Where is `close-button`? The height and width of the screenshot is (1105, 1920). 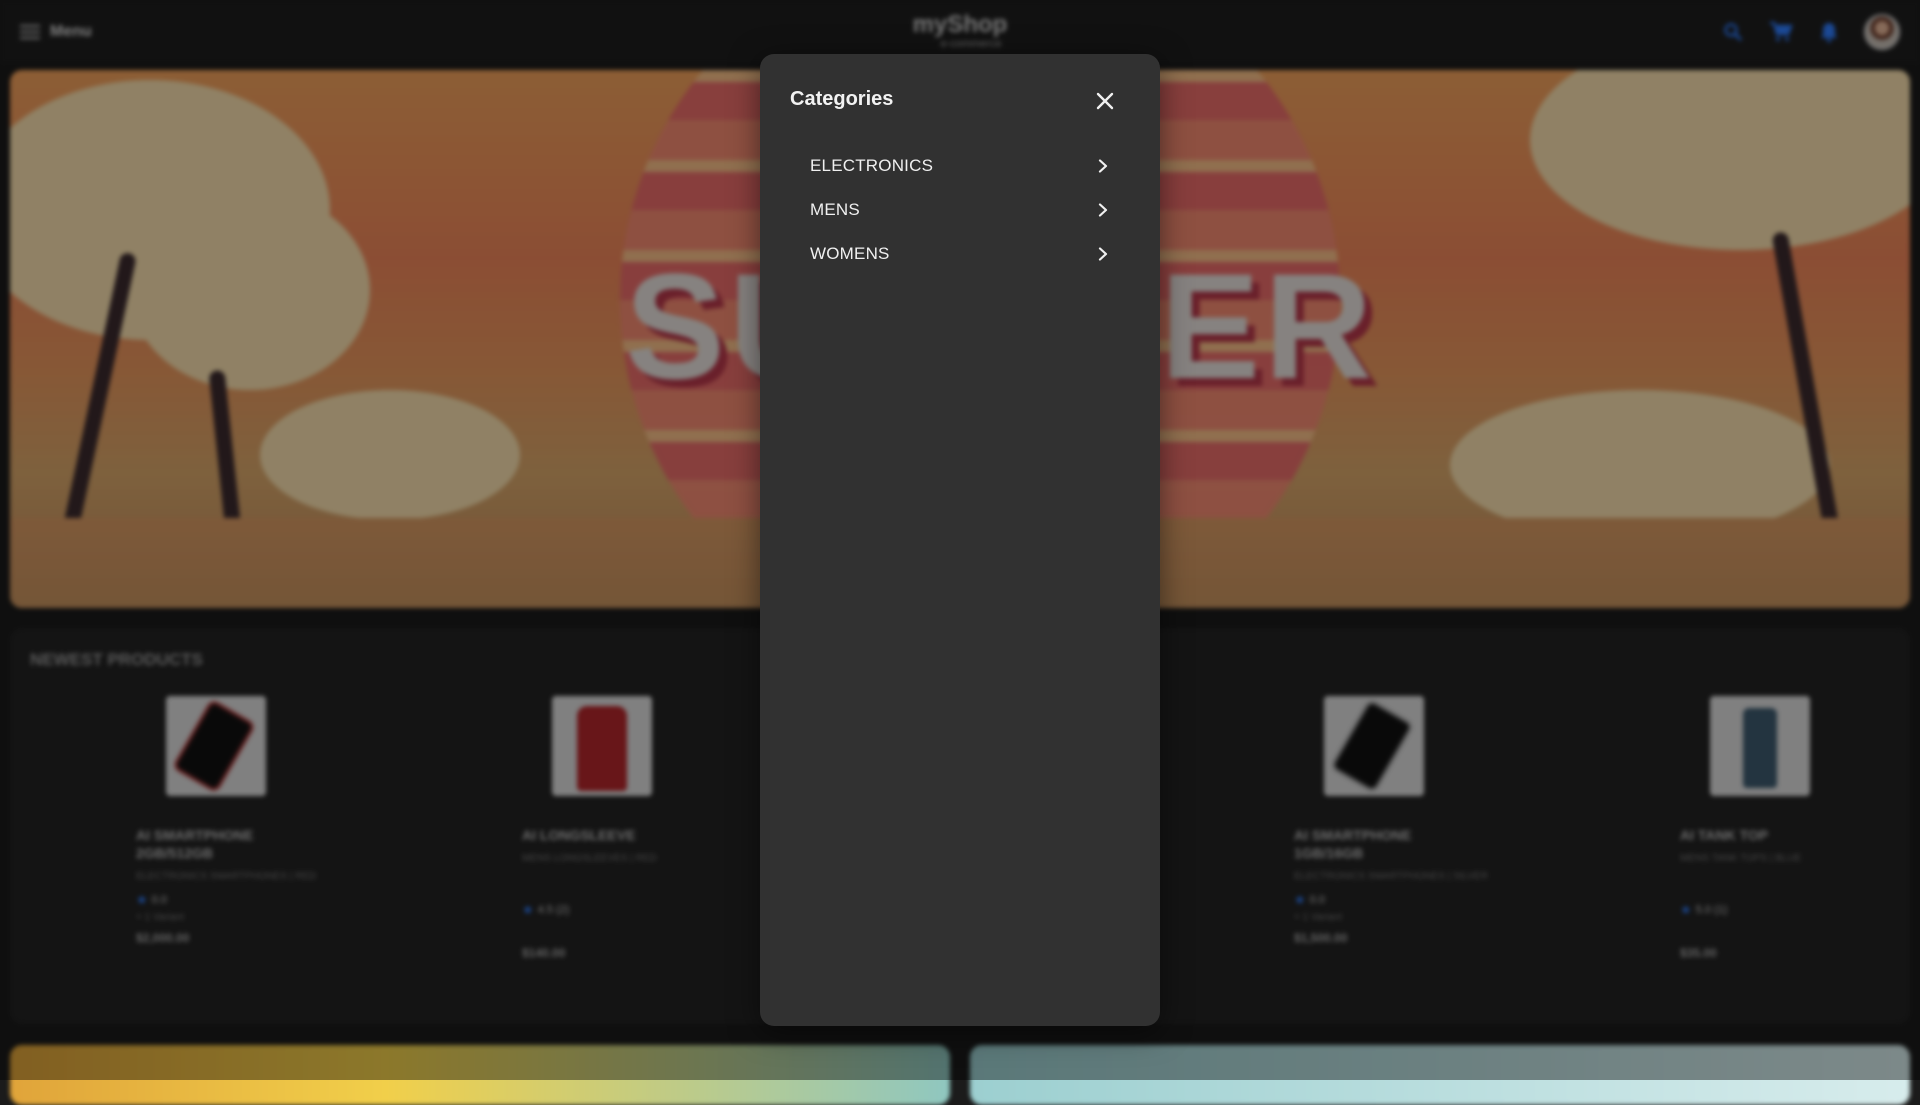
close-button is located at coordinates (1105, 101).